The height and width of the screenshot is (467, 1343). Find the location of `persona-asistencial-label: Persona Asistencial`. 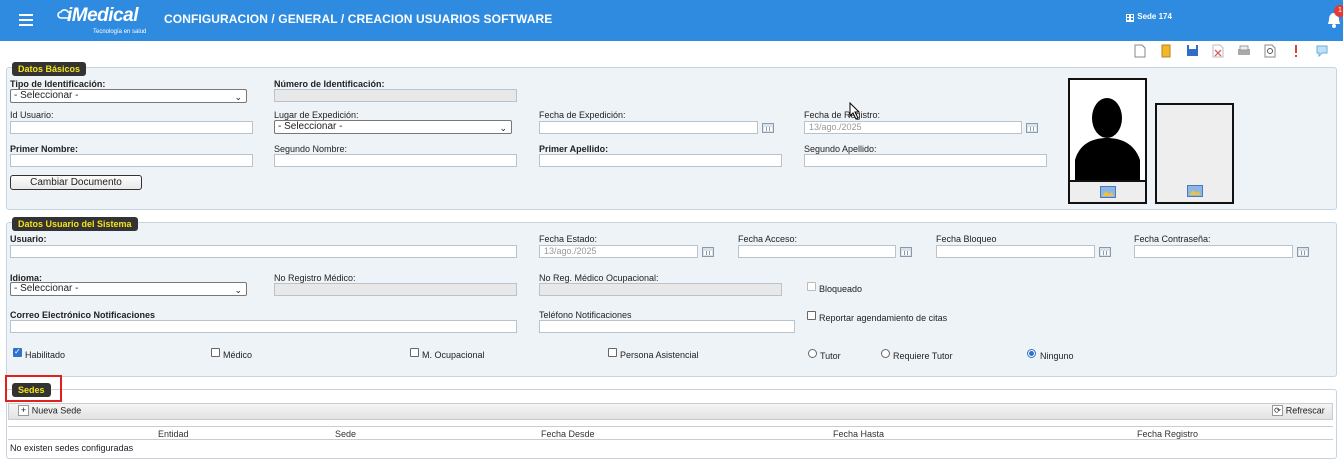

persona-asistencial-label: Persona Asistencial is located at coordinates (659, 355).